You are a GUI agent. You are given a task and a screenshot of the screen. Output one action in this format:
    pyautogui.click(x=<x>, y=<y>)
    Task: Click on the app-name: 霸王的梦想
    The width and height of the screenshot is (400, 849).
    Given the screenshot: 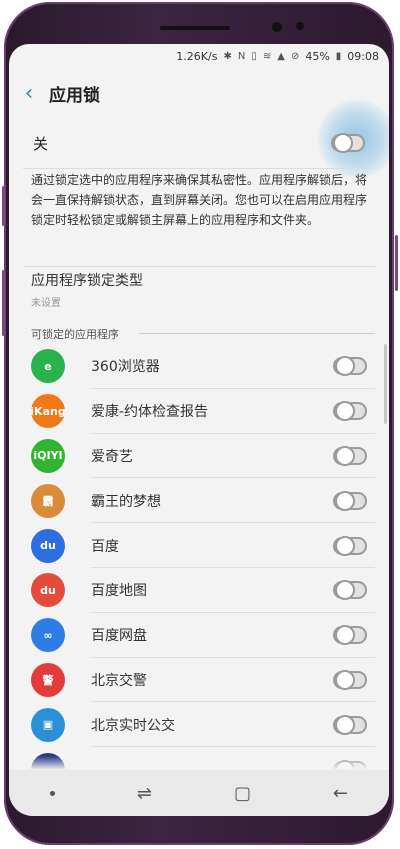 What is the action you would take?
    pyautogui.click(x=126, y=501)
    